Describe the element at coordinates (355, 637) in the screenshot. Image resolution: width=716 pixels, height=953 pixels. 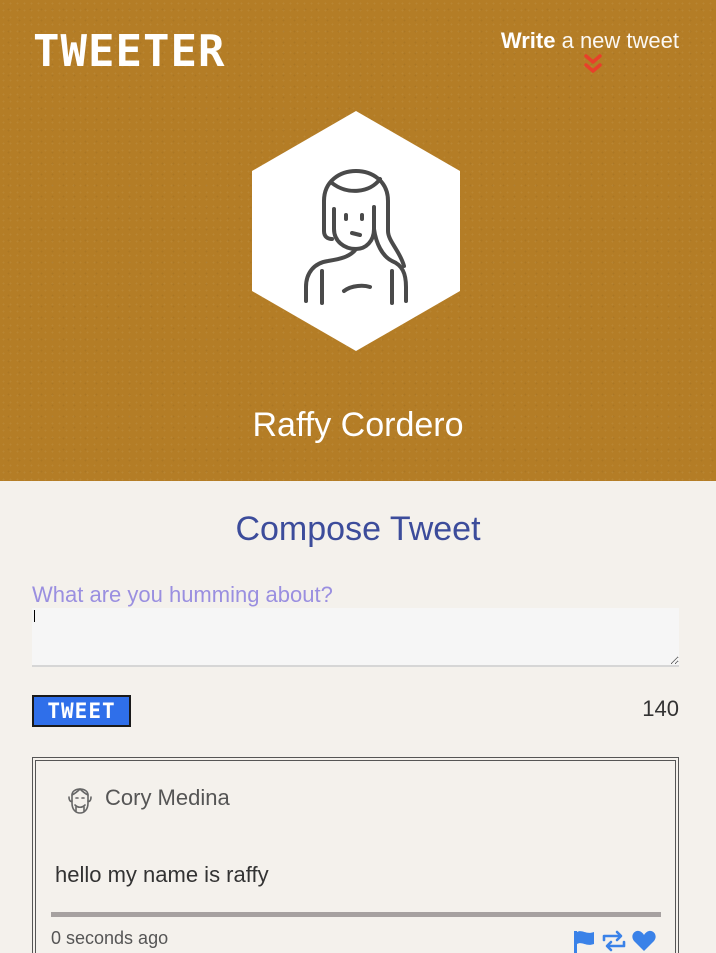
I see `tweet-input` at that location.